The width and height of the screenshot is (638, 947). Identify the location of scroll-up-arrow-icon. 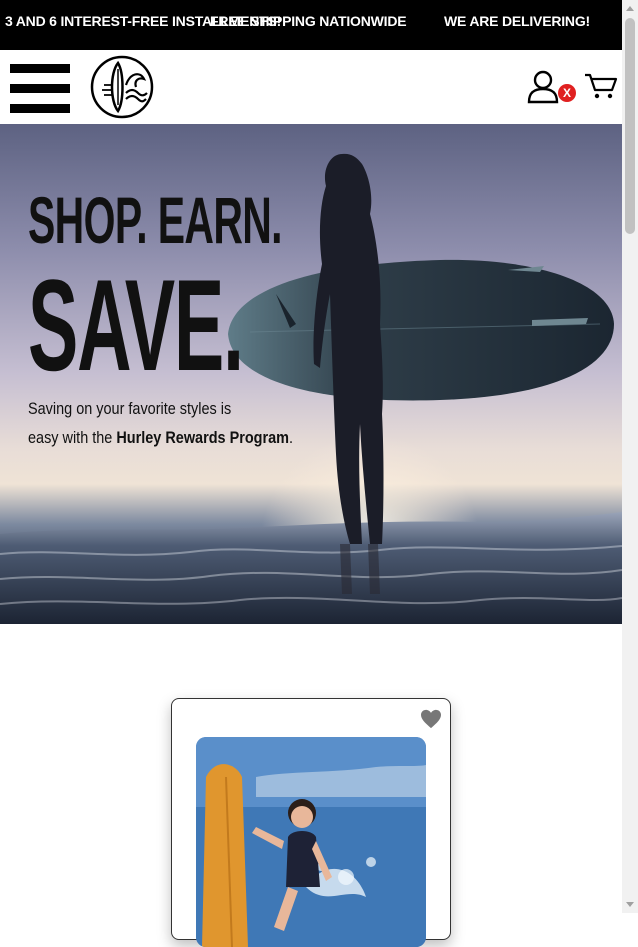
(630, 8).